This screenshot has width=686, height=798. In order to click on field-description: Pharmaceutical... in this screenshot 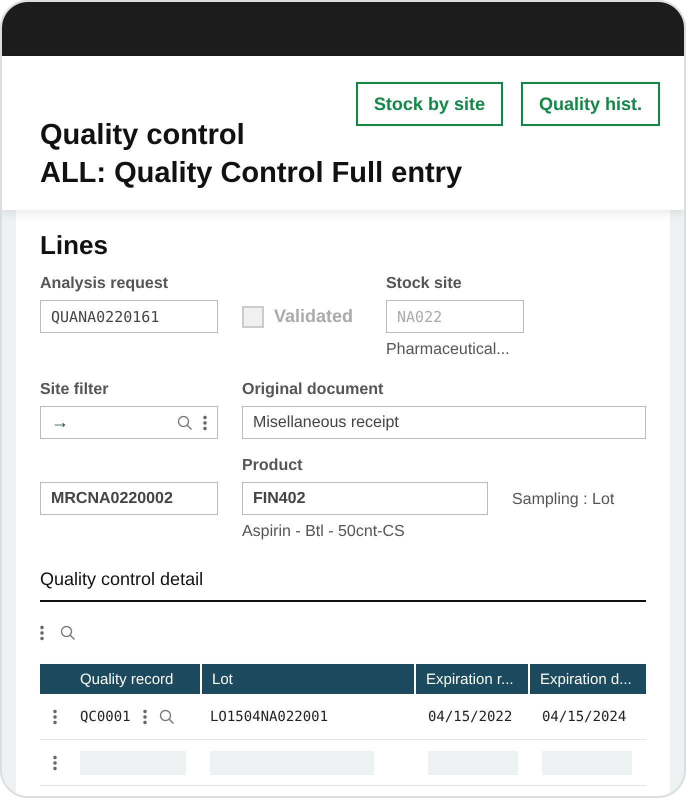, I will do `click(448, 350)`.